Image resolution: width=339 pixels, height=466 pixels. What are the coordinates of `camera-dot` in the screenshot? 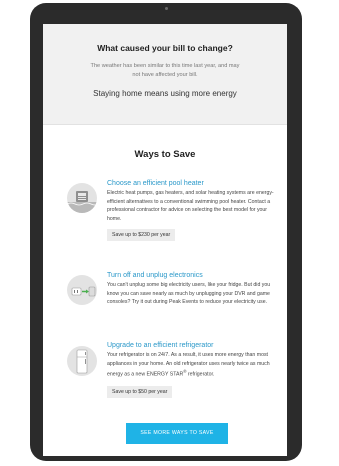 It's located at (166, 8).